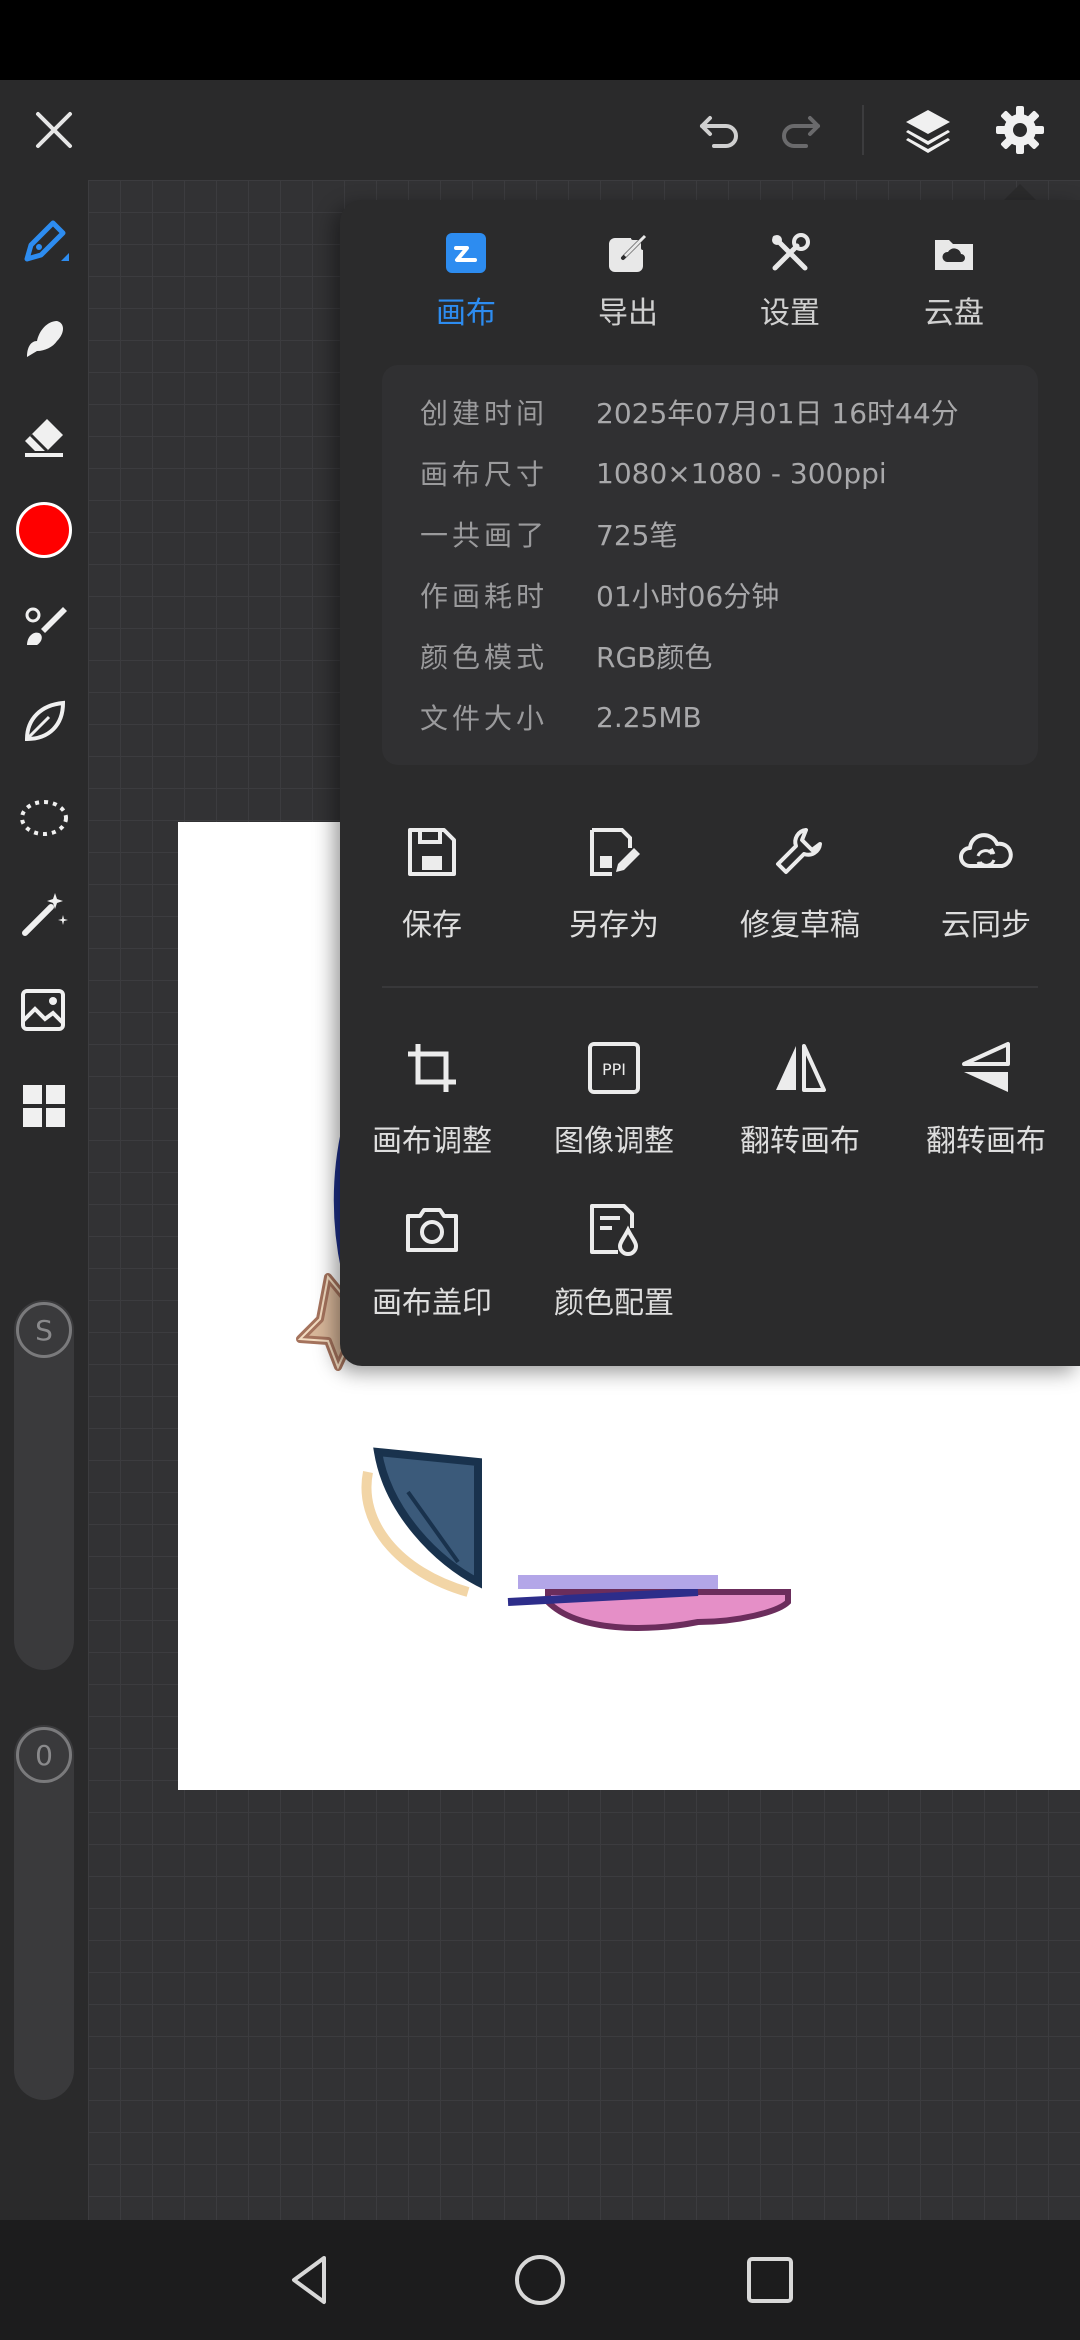 The image size is (1080, 2340). What do you see at coordinates (432, 1230) in the screenshot?
I see `camera-icon` at bounding box center [432, 1230].